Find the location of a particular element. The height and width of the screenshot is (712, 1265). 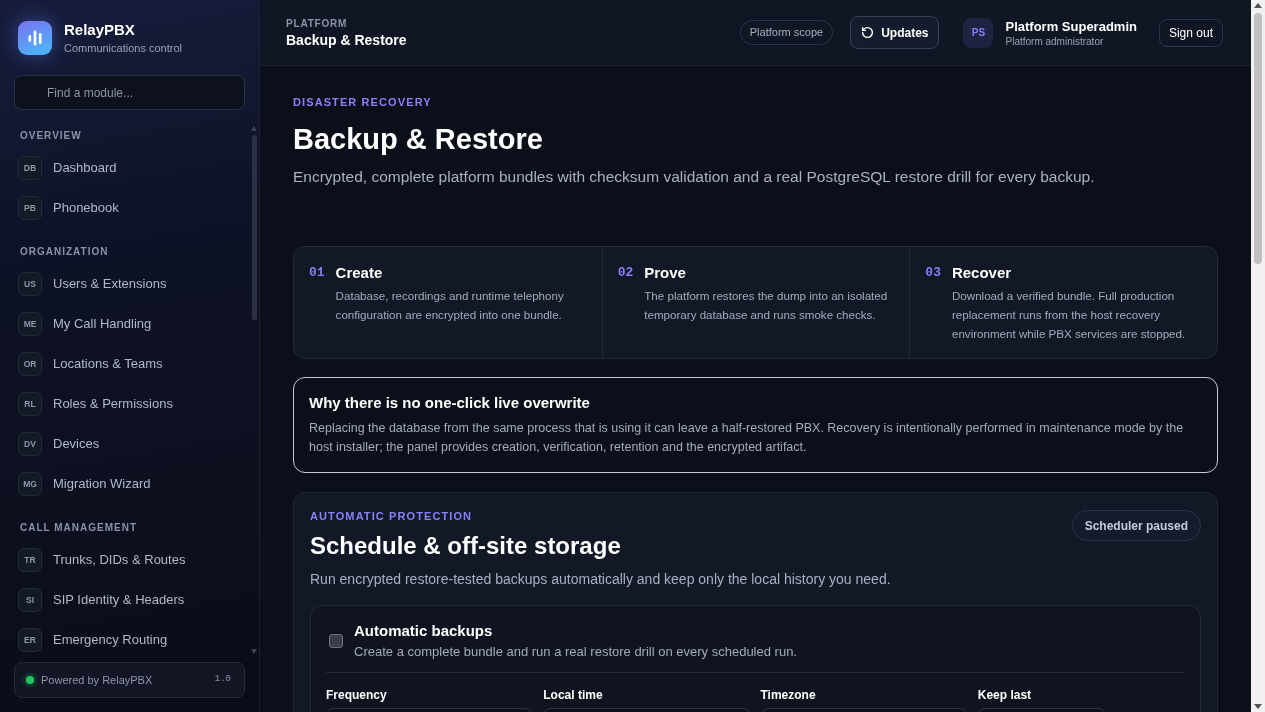

footer-text: Powered by RelayPBX is located at coordinates (97, 680).